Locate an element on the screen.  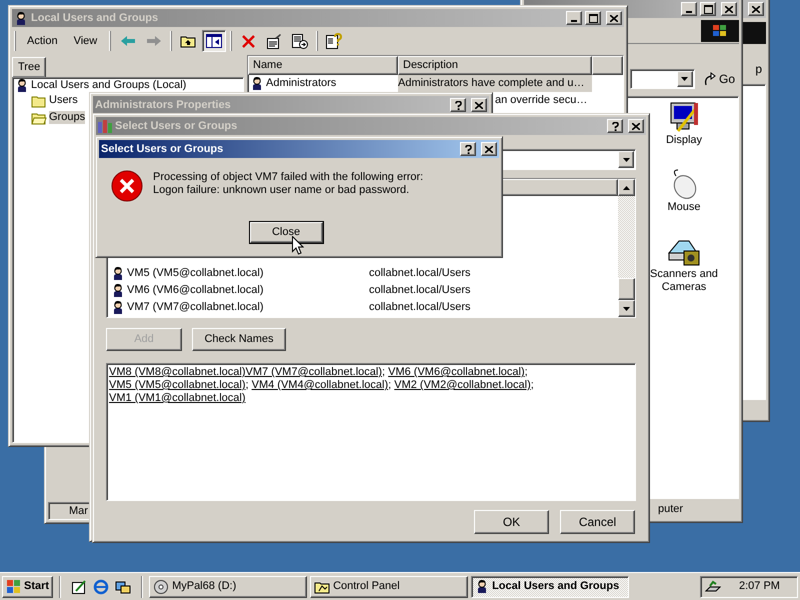
tree-item: Local Users and Groups (Local) is located at coordinates (108, 85).